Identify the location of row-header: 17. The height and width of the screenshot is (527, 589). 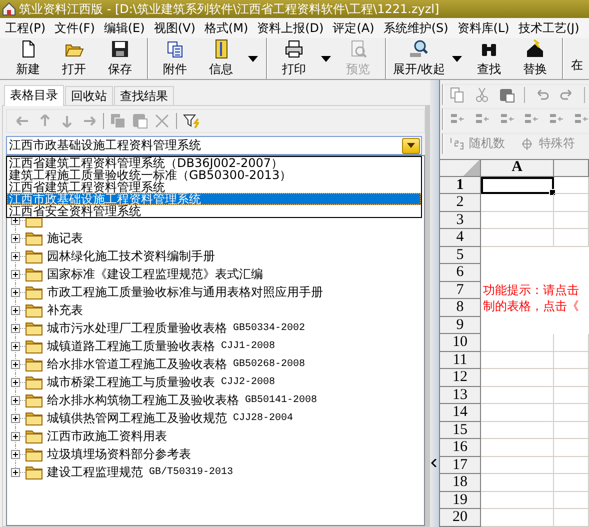
(460, 465).